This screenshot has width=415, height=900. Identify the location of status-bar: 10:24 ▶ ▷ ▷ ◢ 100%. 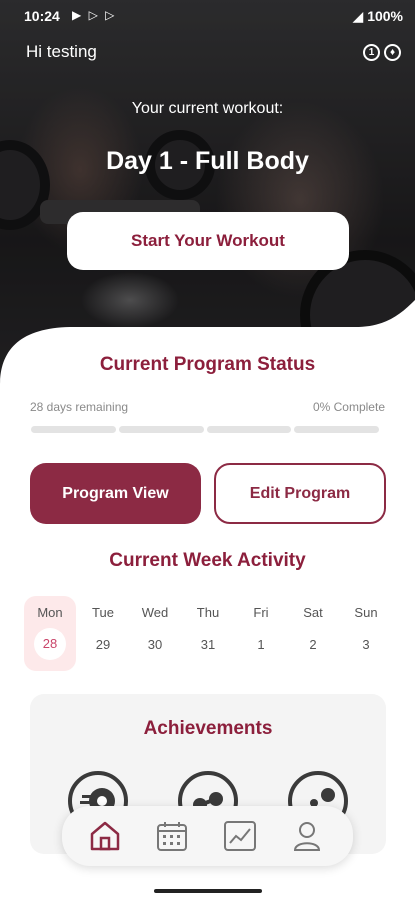
(207, 17).